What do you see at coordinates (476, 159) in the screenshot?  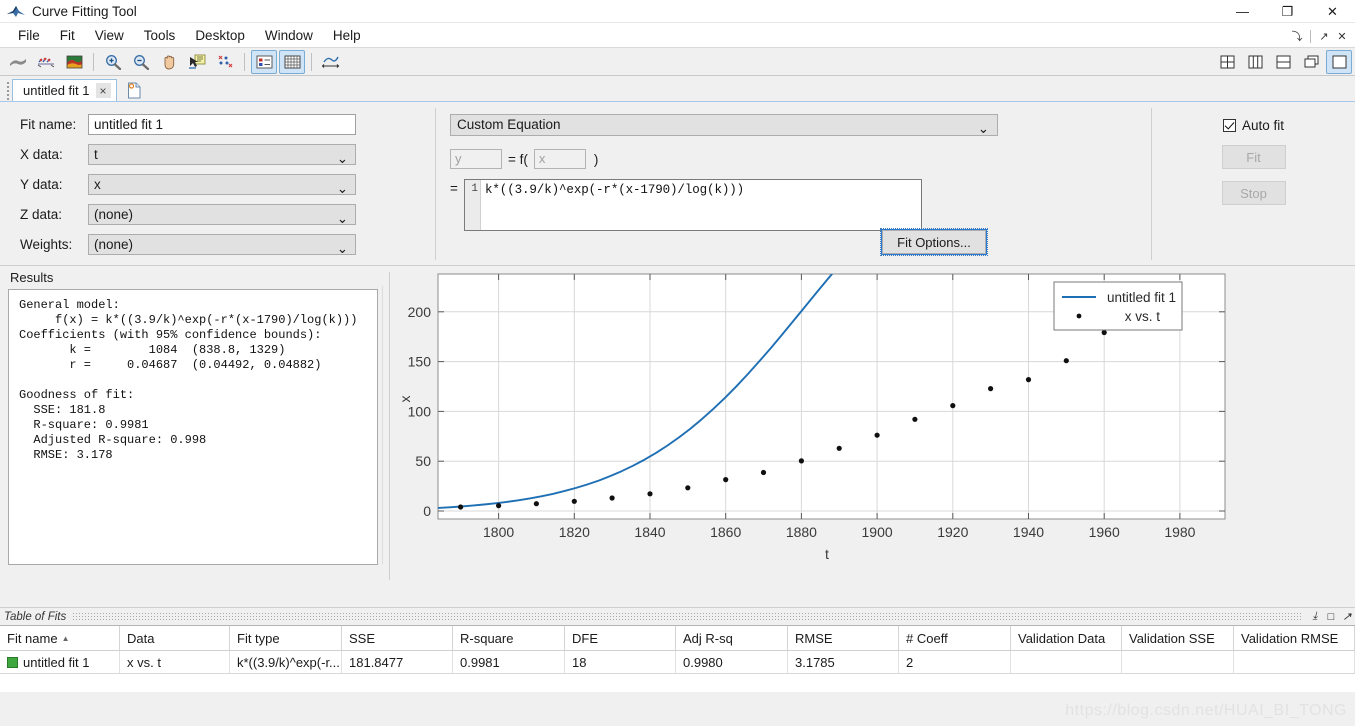 I see `lhs-input: y` at bounding box center [476, 159].